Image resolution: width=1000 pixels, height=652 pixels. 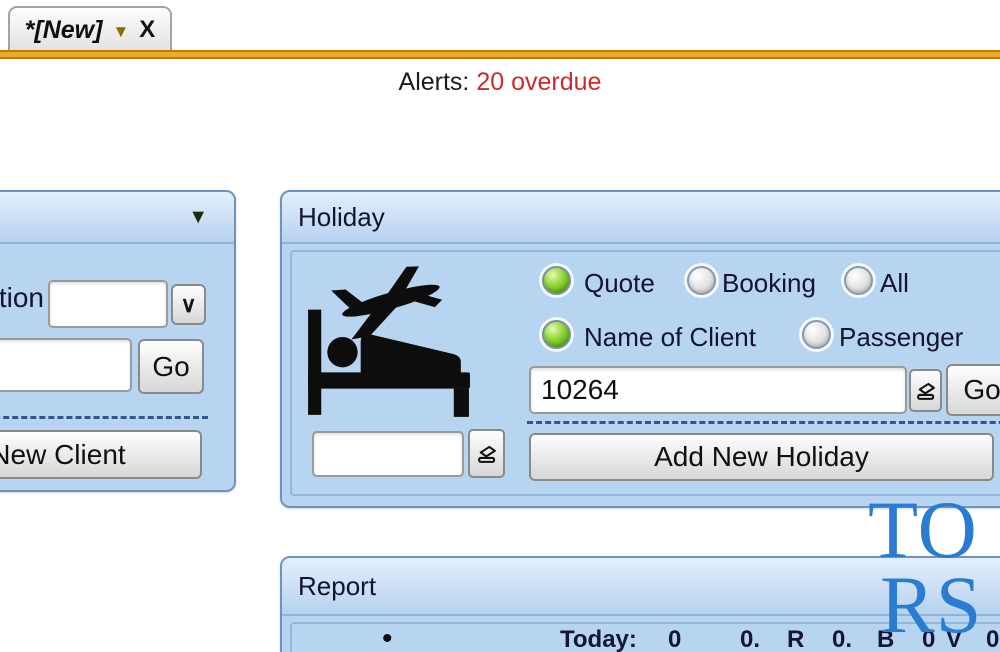 What do you see at coordinates (22, 297) in the screenshot?
I see `combo-label-partial: tion` at bounding box center [22, 297].